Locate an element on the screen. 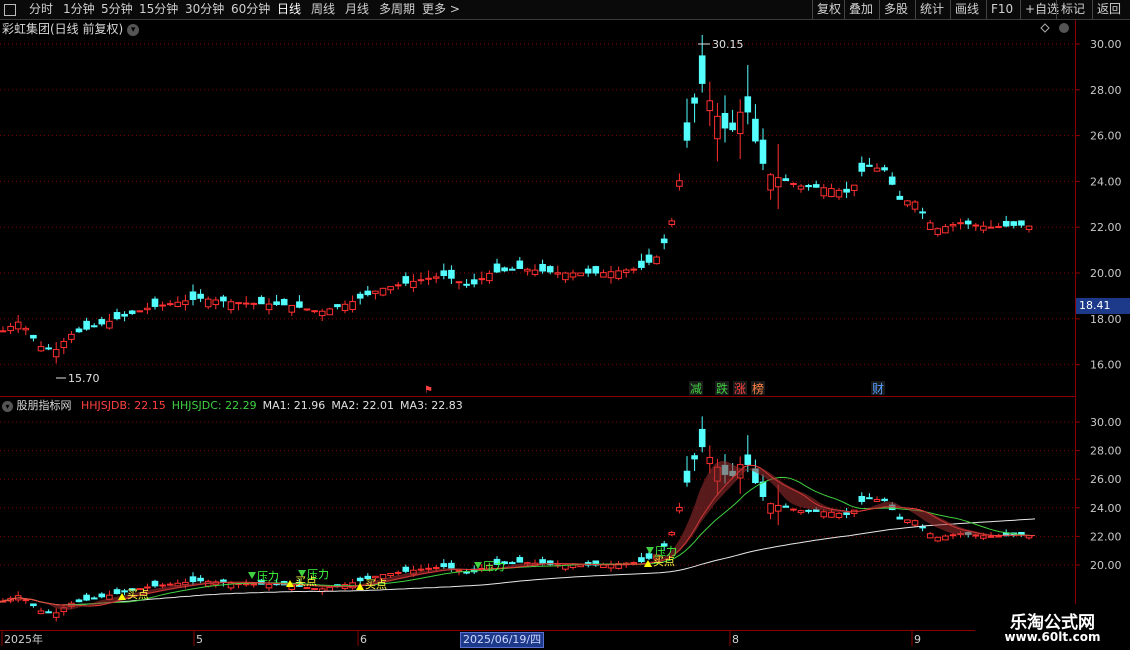  event-marker: 榜 is located at coordinates (758, 388).